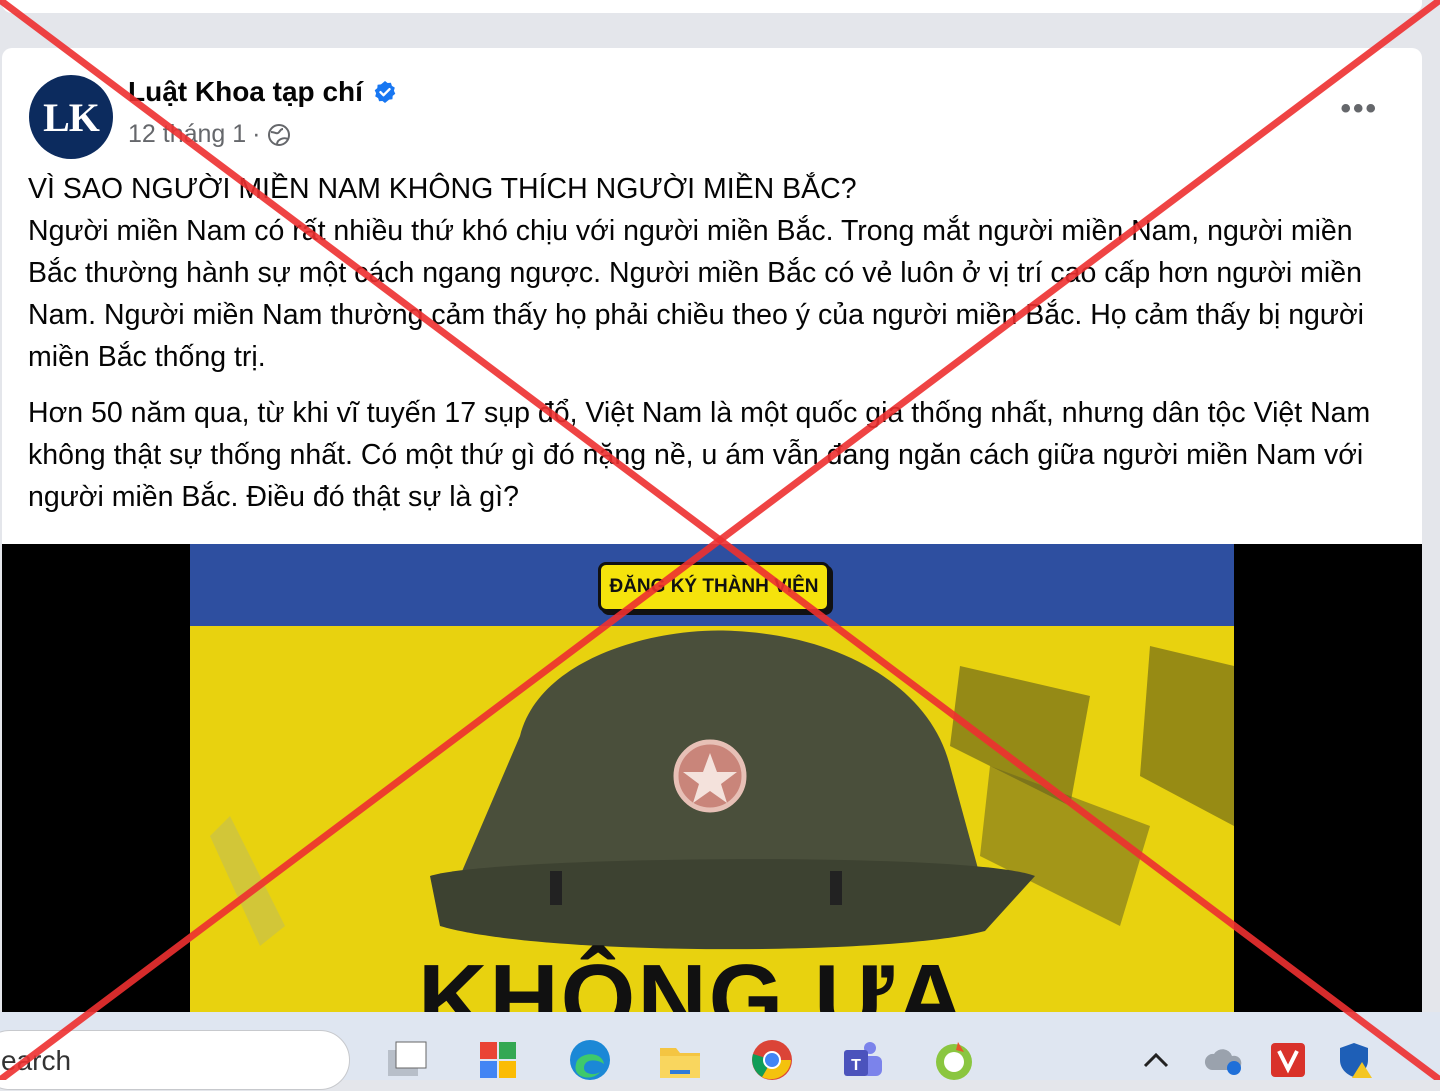 The image size is (1440, 1091). What do you see at coordinates (680, 1060) in the screenshot?
I see `file-explorer-icon` at bounding box center [680, 1060].